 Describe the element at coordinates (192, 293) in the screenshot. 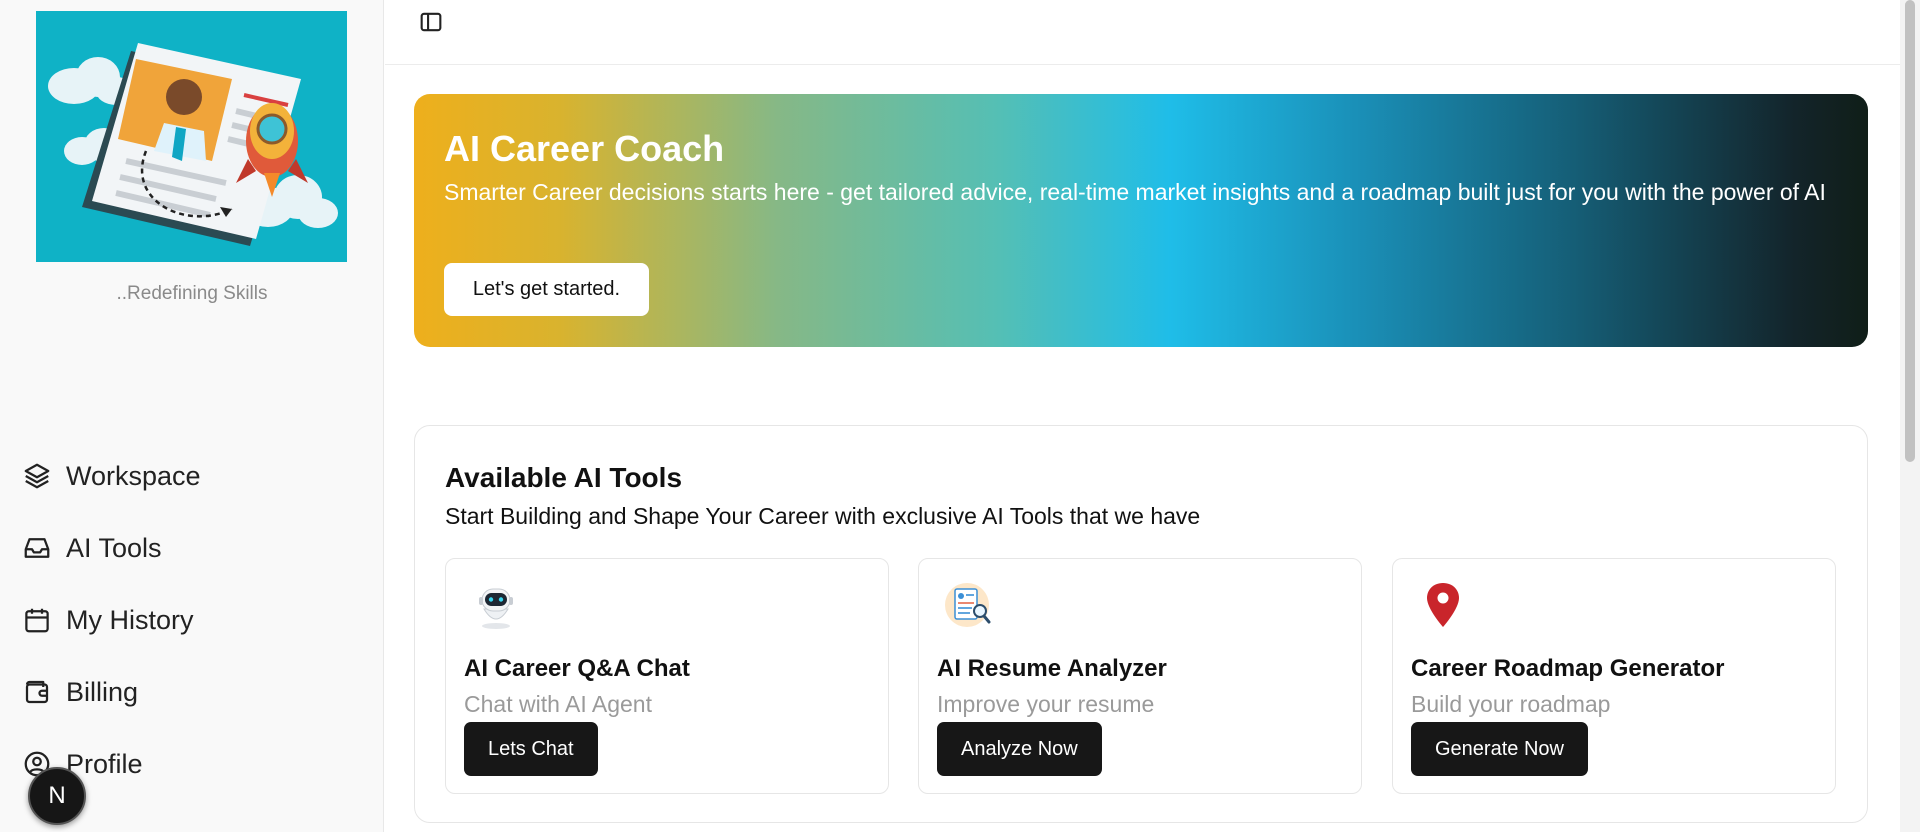

I see `tagline: ..Redefining Skills` at that location.